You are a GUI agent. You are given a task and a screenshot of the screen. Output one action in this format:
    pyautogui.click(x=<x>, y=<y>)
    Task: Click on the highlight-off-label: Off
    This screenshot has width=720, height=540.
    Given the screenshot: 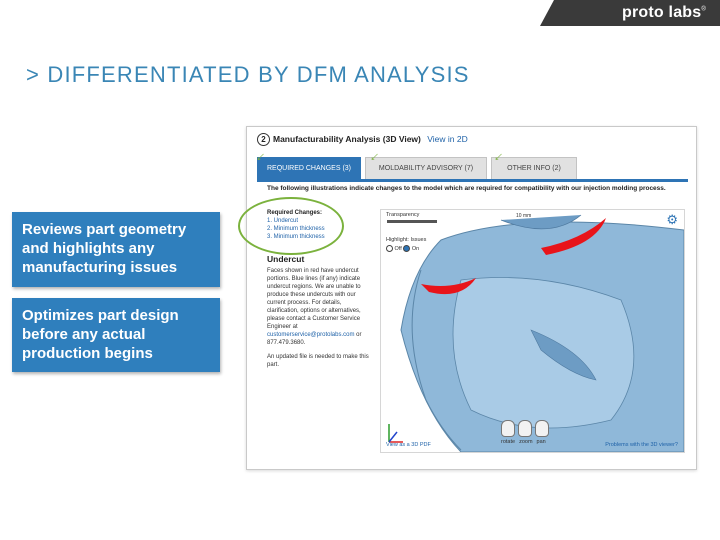 What is the action you would take?
    pyautogui.click(x=398, y=249)
    